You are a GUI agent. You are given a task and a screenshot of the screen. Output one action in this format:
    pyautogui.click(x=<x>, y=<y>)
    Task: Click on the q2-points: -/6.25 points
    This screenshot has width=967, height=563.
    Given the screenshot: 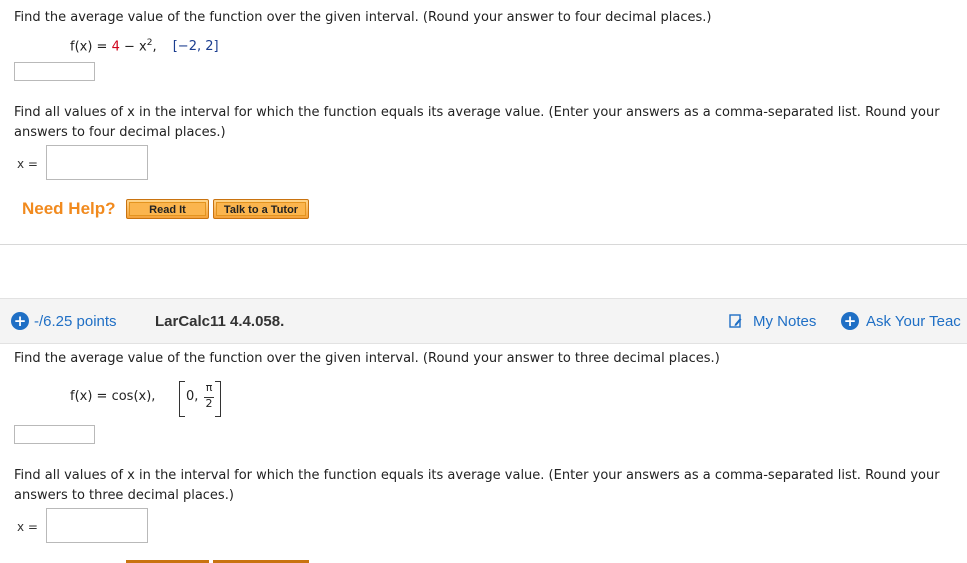 What is the action you would take?
    pyautogui.click(x=75, y=321)
    